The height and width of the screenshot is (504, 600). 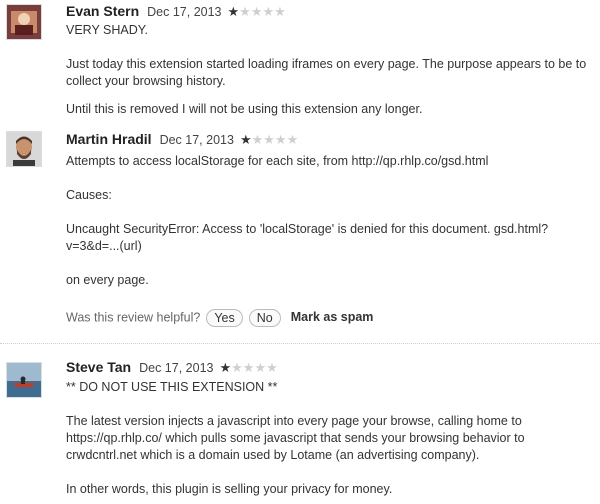 What do you see at coordinates (107, 280) in the screenshot?
I see `review-paragraph: on every page.` at bounding box center [107, 280].